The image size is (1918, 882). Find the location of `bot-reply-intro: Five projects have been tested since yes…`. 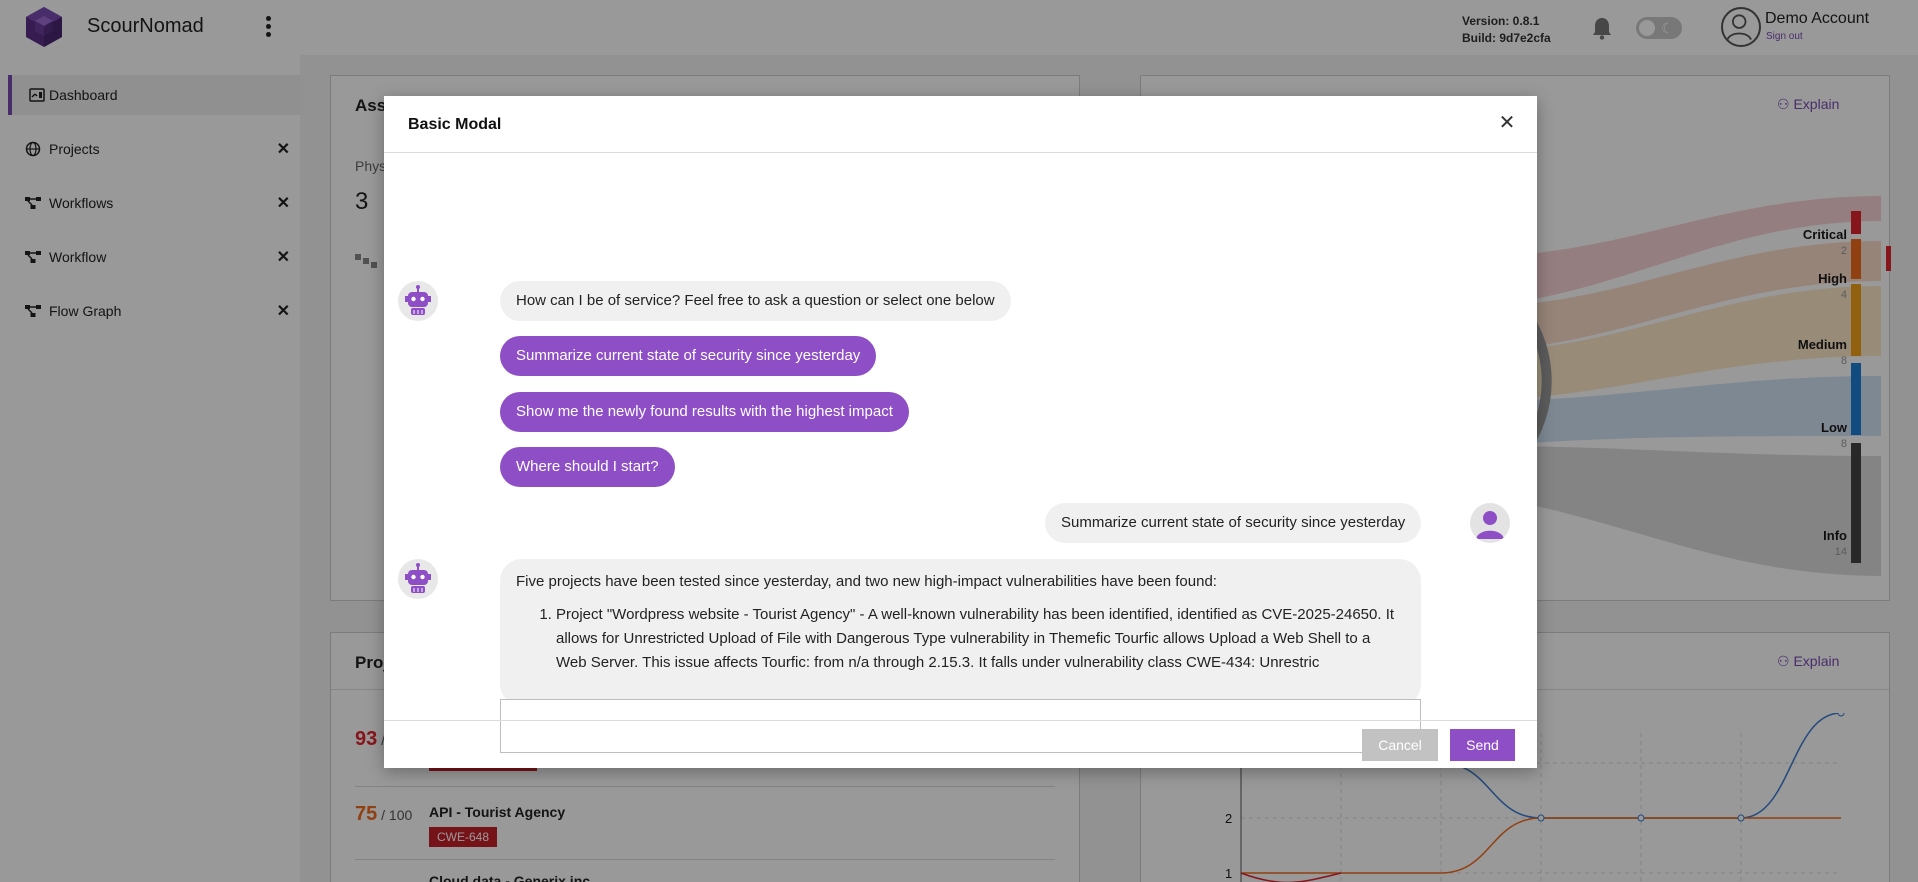

bot-reply-intro: Five projects have been tested since yes… is located at coordinates (866, 581).